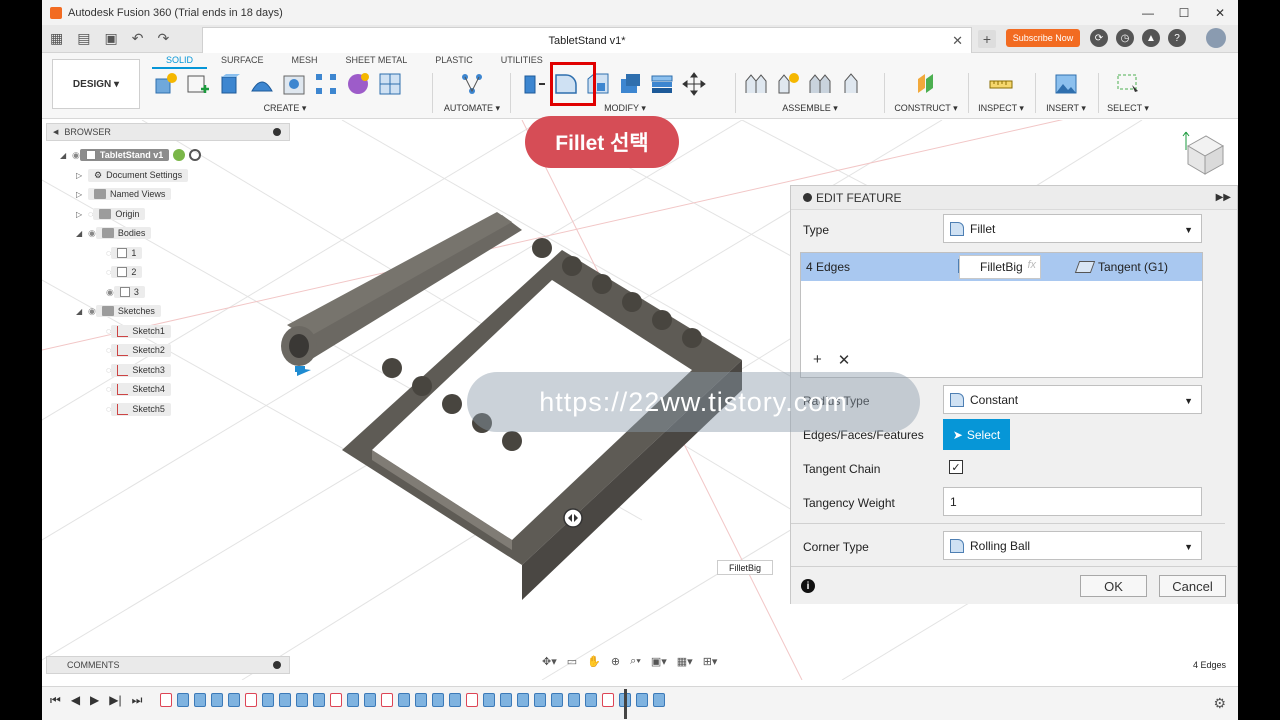 Image resolution: width=1280 pixels, height=720 pixels. Describe the element at coordinates (685, 661) in the screenshot. I see `grid-settings-icon: ▦▾` at that location.